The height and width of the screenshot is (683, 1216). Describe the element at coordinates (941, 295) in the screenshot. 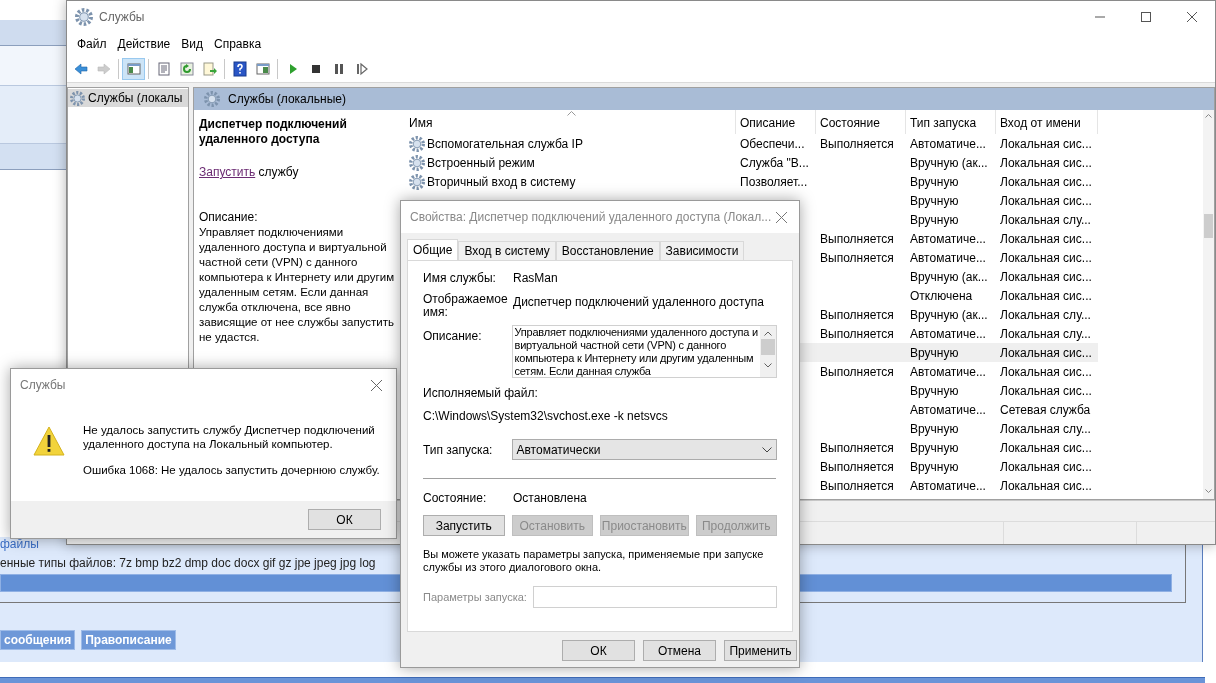

I see `table-cell: Отключена` at that location.